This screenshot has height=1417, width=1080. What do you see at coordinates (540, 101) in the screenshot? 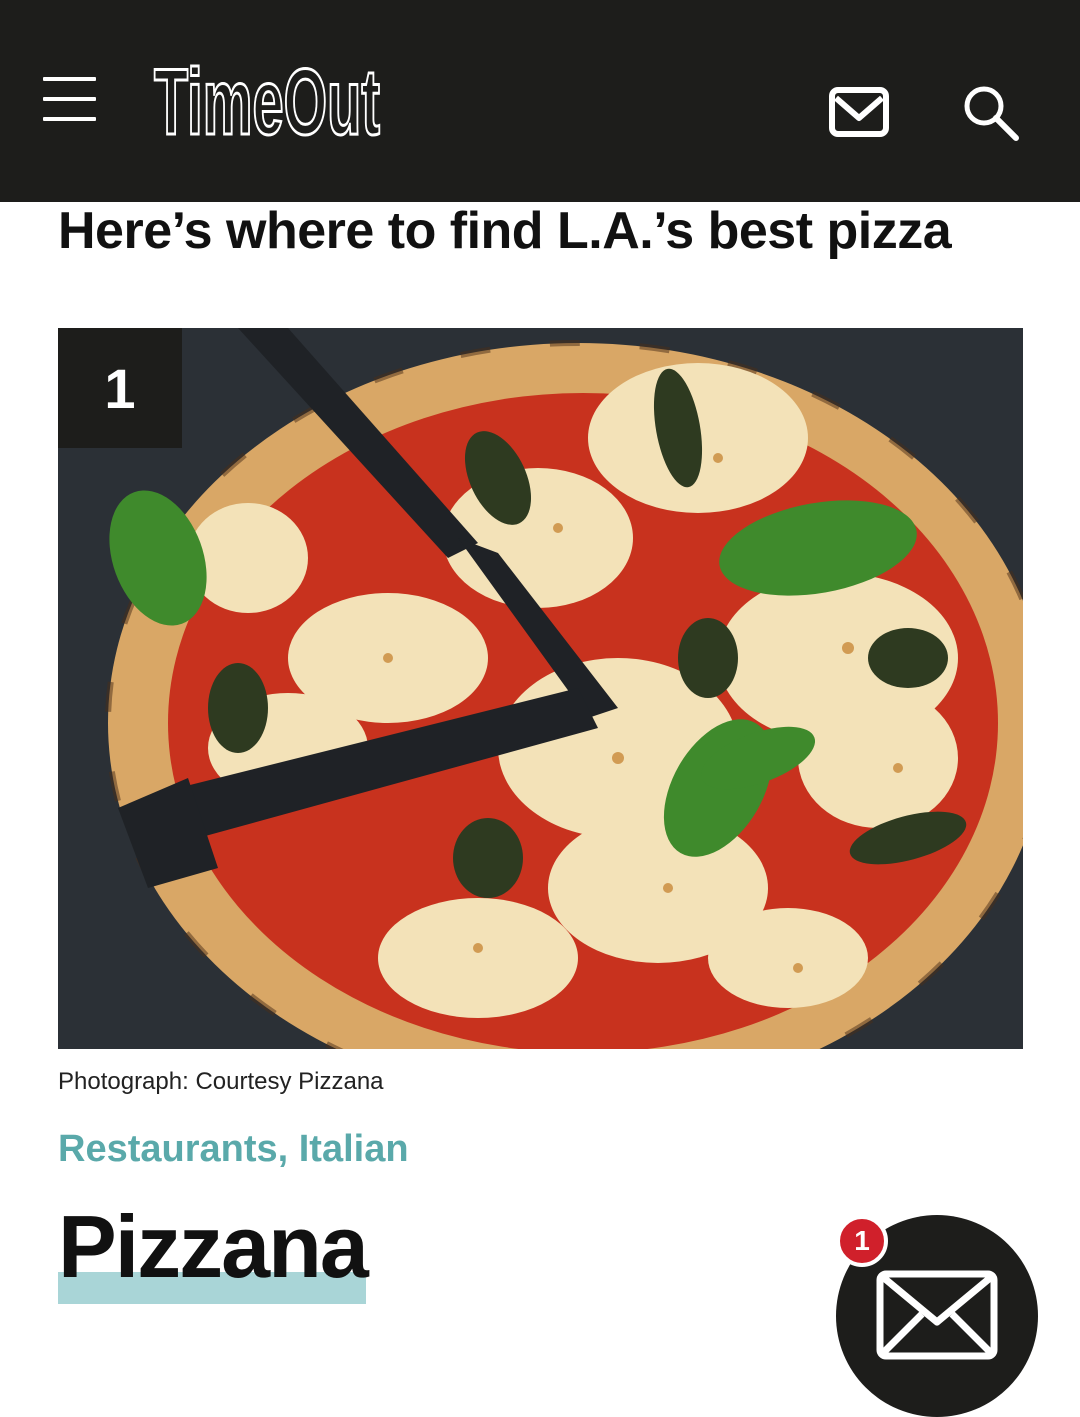
I see `top-navigation-bar: TimeOut` at bounding box center [540, 101].